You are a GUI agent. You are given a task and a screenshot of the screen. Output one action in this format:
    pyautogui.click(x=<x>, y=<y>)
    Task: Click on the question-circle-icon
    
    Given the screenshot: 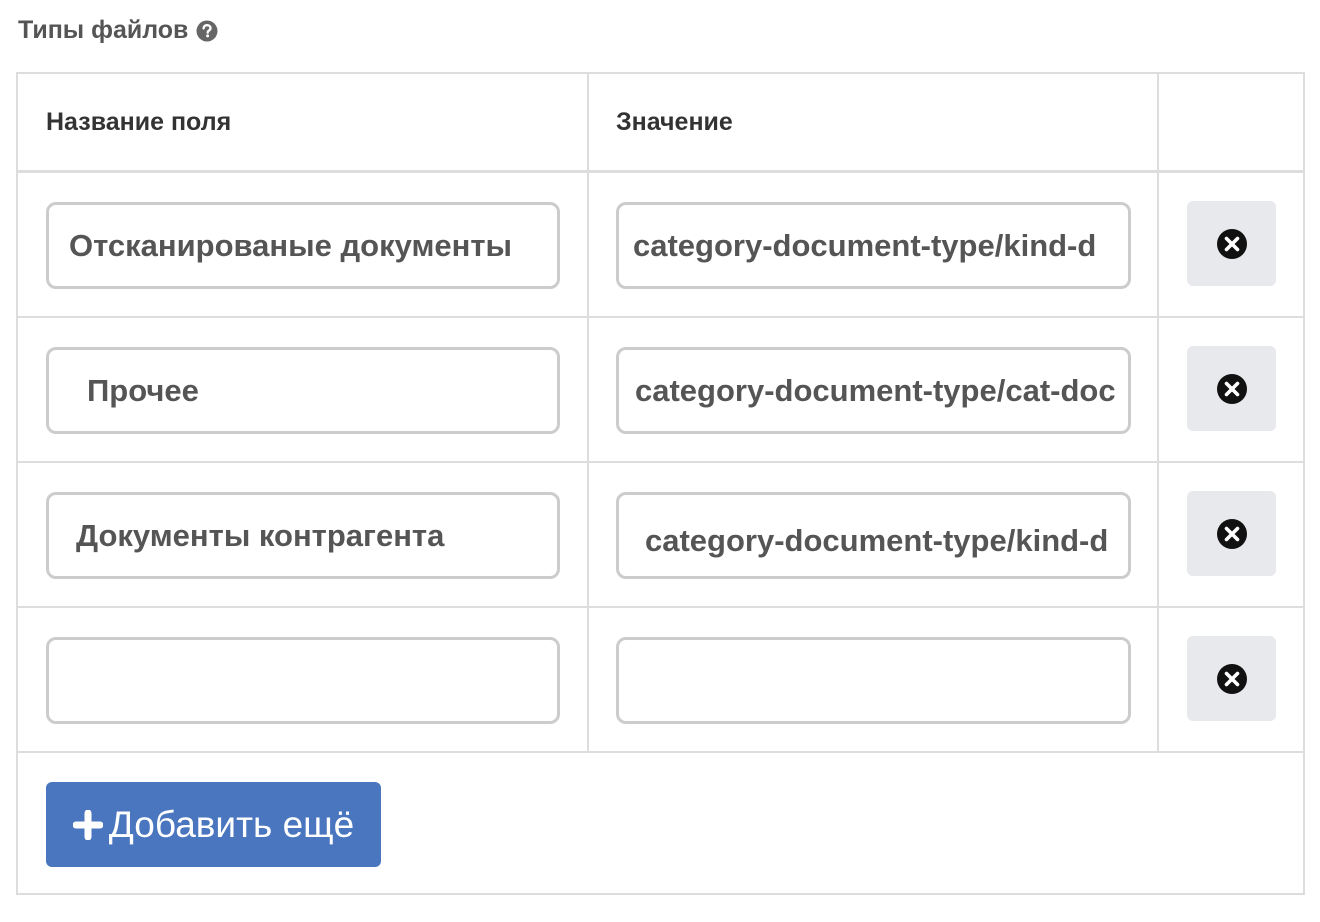 What is the action you would take?
    pyautogui.click(x=207, y=31)
    